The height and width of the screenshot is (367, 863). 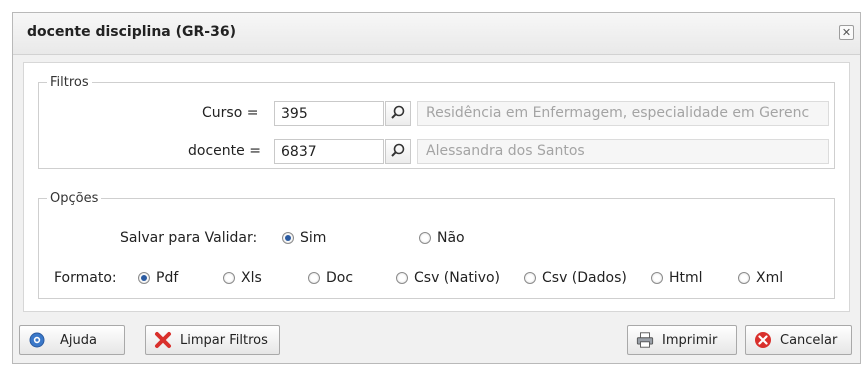 What do you see at coordinates (770, 278) in the screenshot?
I see `radio-label: Xml` at bounding box center [770, 278].